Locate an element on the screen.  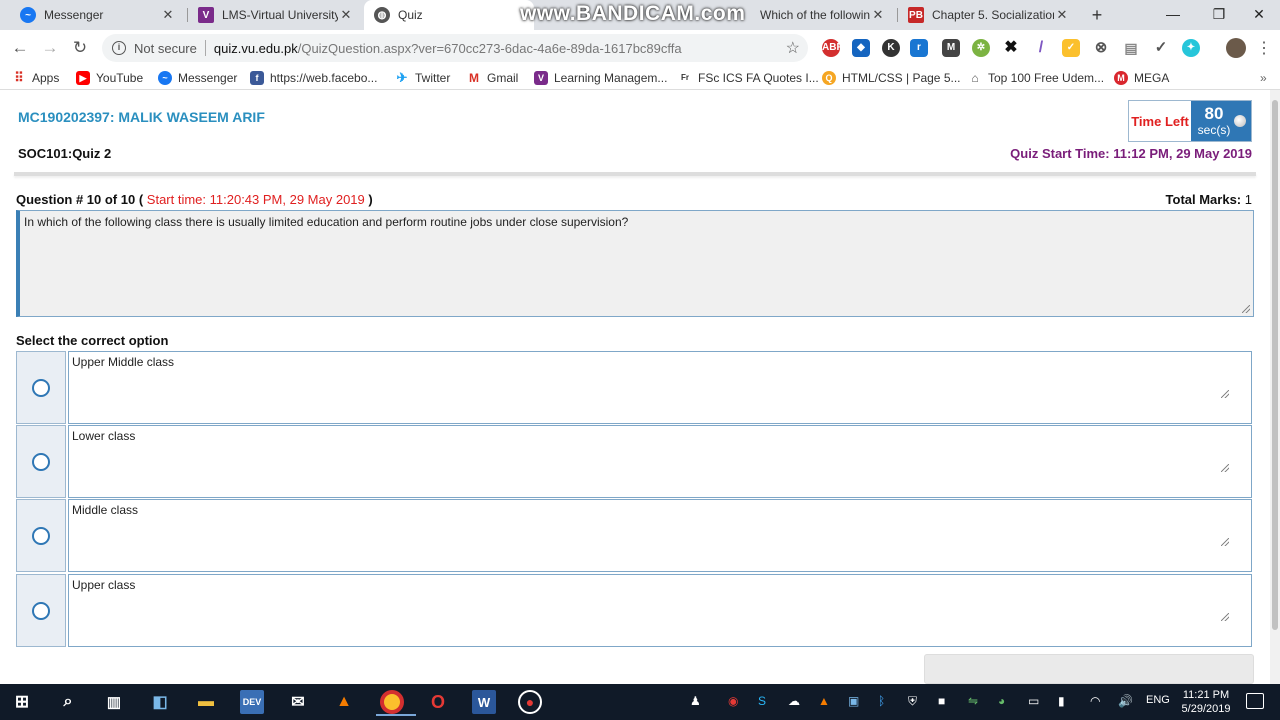
circle-extension-icon: ⊗ is located at coordinates (1101, 48).